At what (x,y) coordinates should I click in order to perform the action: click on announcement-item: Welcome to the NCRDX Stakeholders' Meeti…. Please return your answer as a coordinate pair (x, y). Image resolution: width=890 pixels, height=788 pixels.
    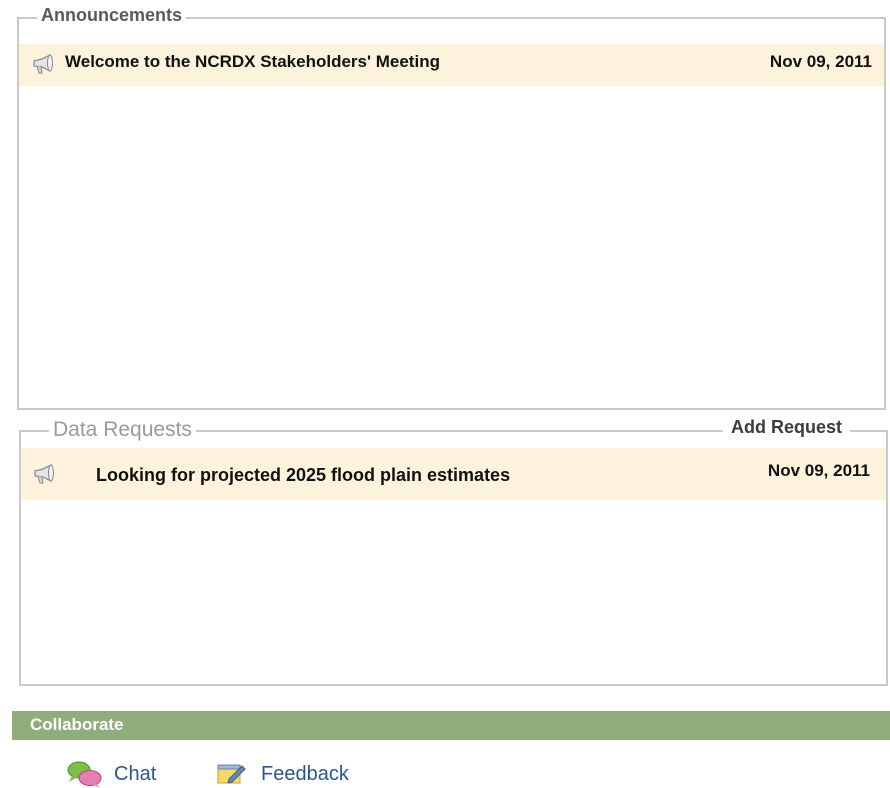
    Looking at the image, I should click on (451, 65).